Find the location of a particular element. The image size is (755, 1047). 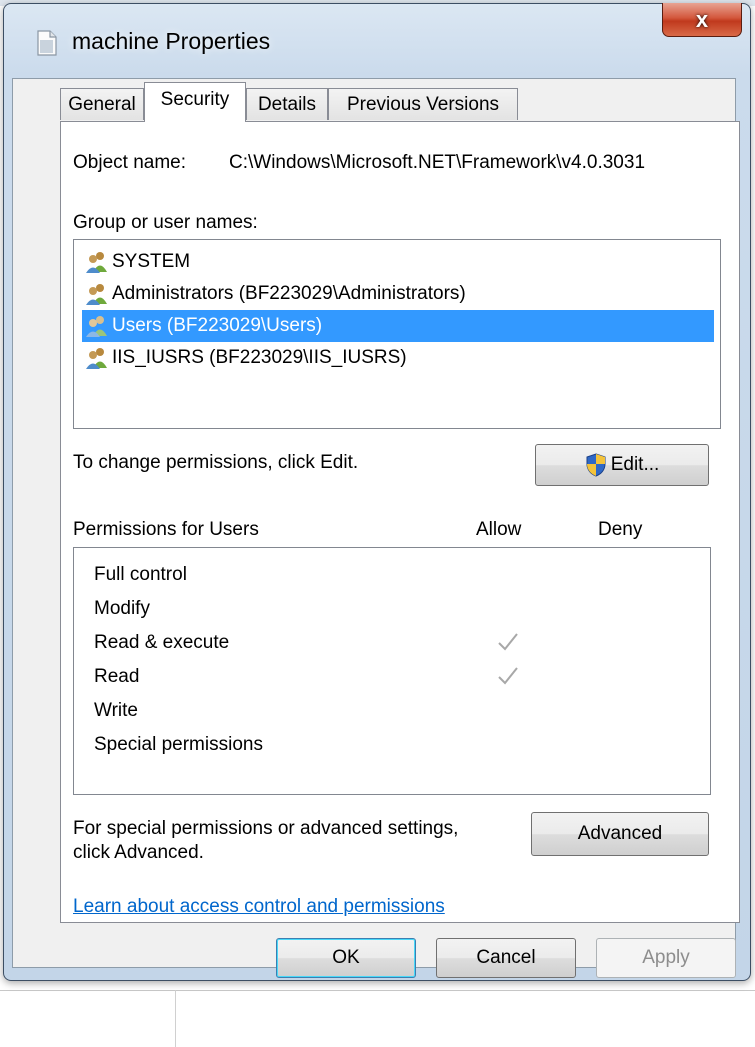

permission-name: Write is located at coordinates (116, 710).